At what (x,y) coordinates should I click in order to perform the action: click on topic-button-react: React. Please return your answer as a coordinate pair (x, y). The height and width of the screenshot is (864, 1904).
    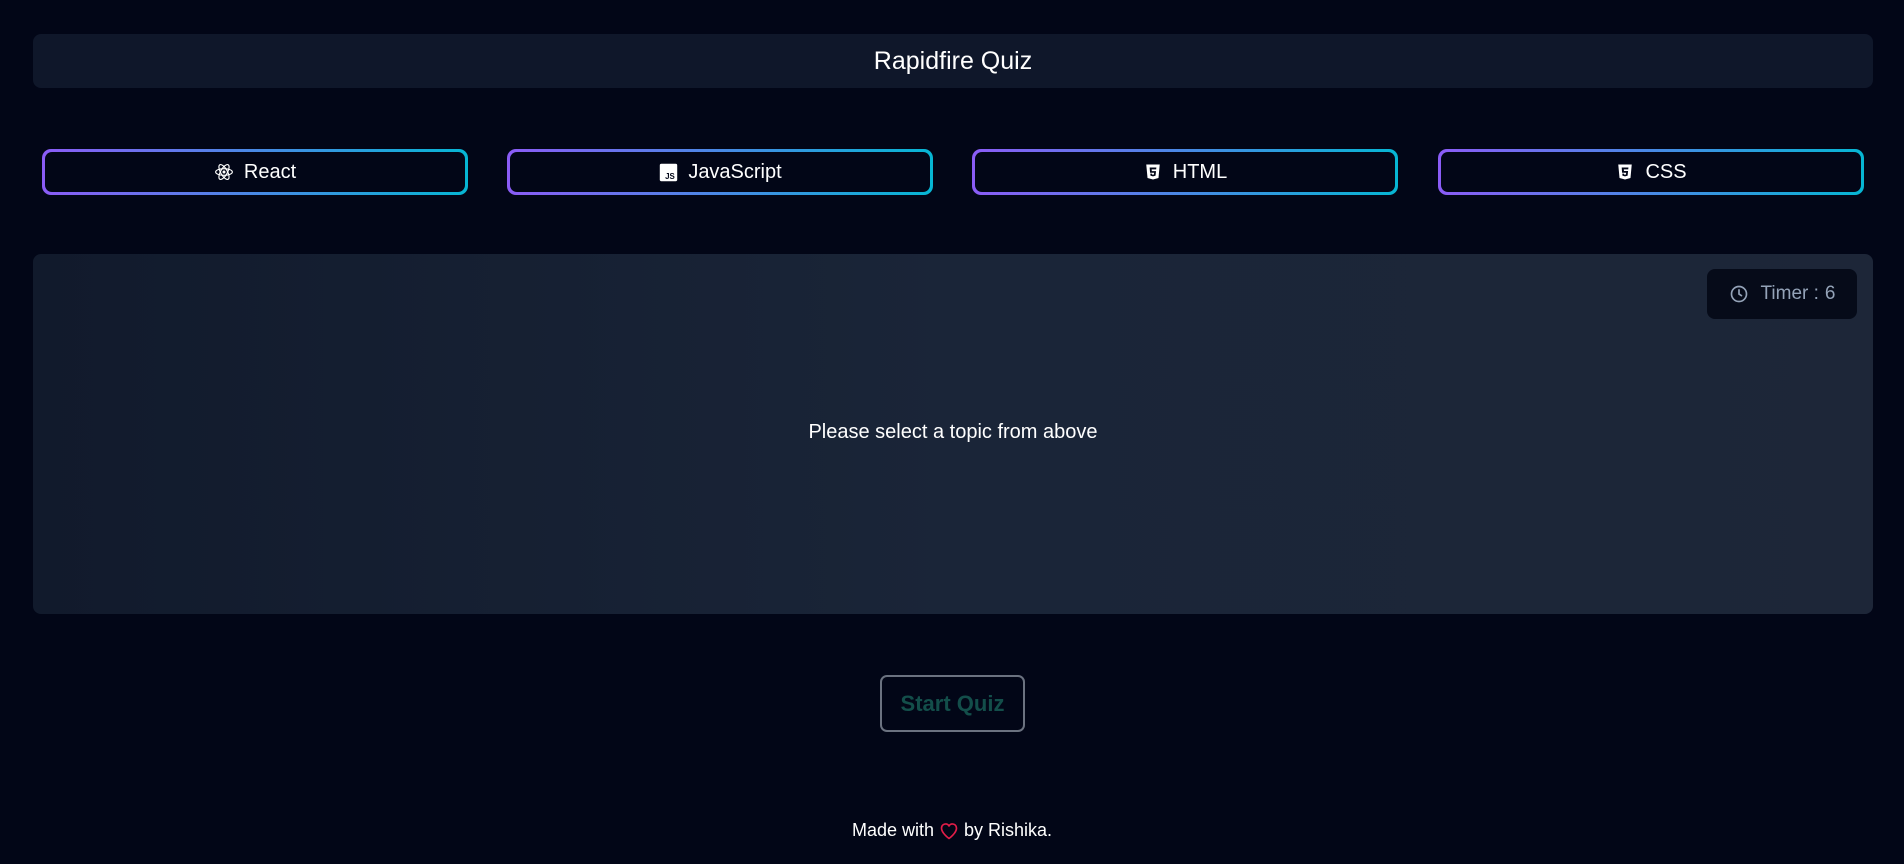
    Looking at the image, I should click on (255, 172).